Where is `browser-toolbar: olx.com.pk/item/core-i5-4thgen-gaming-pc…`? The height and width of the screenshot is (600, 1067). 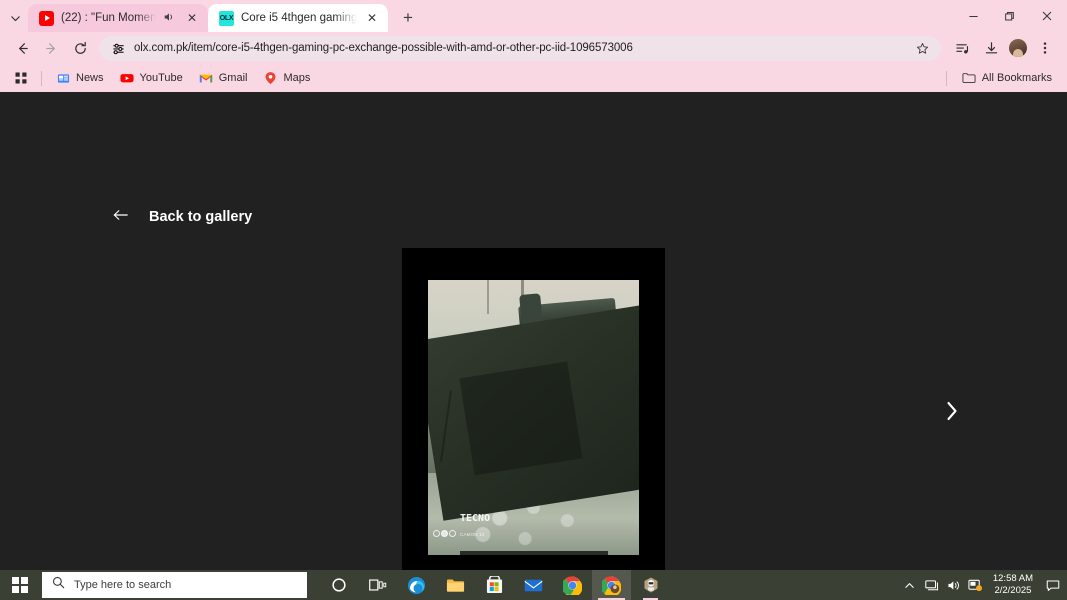
browser-toolbar: olx.com.pk/item/core-i5-4thgen-gaming-pc… is located at coordinates (533, 48).